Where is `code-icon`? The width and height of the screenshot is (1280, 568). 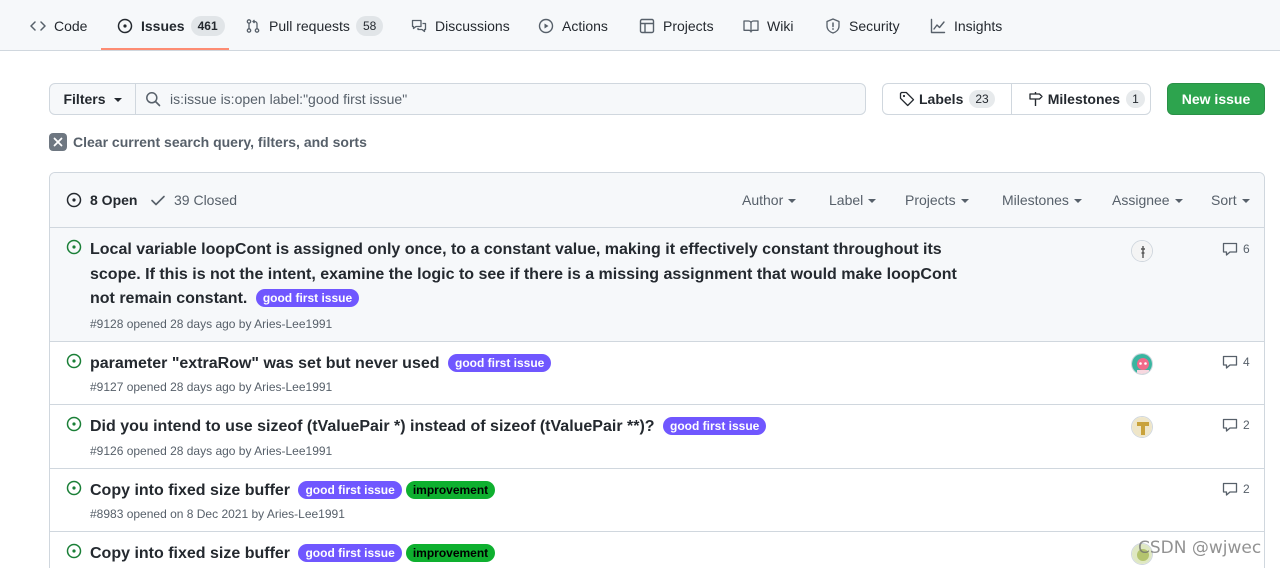
code-icon is located at coordinates (38, 25).